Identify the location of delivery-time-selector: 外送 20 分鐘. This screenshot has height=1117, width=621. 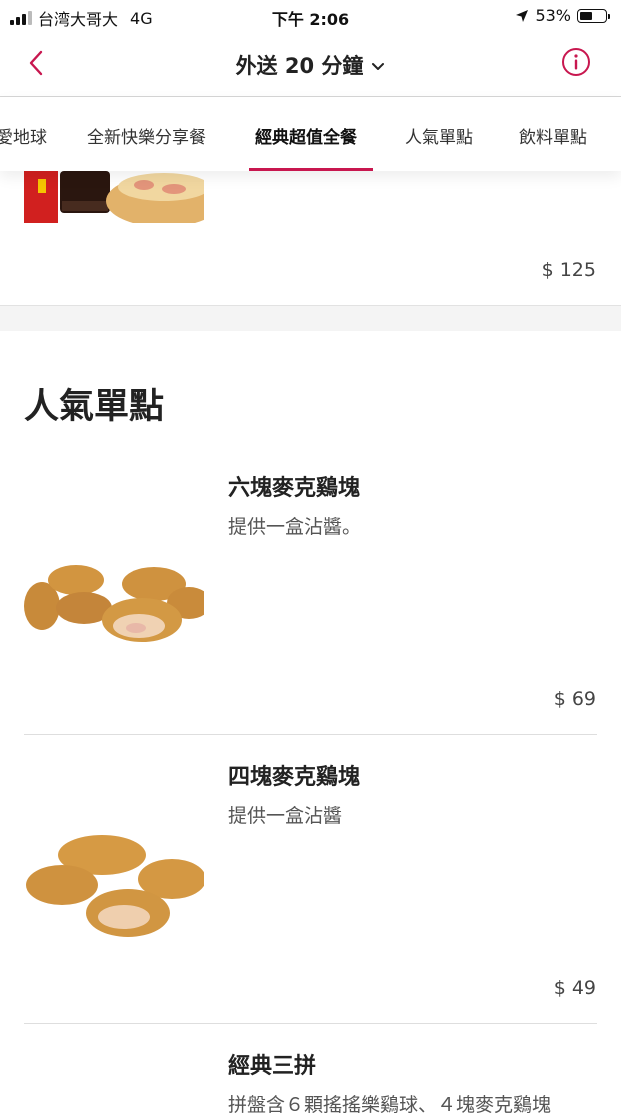
(310, 65).